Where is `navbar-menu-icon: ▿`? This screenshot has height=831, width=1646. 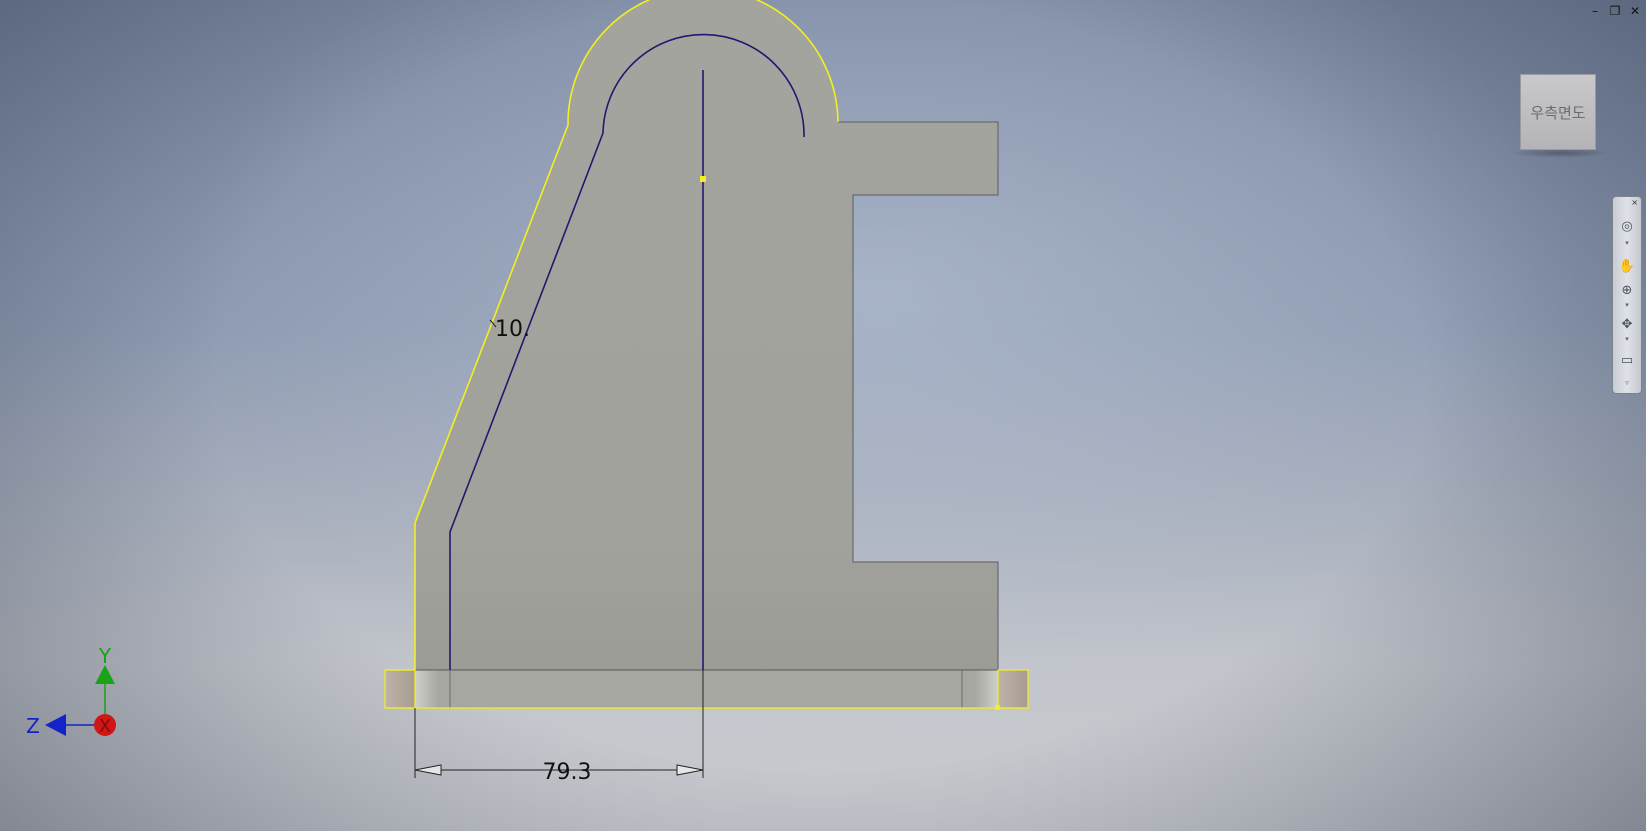
navbar-menu-icon: ▿ is located at coordinates (1627, 383).